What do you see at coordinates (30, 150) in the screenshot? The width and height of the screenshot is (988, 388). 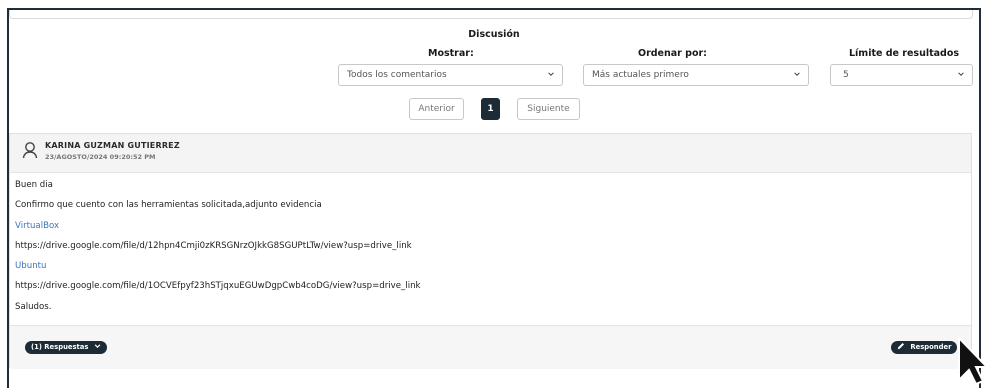 I see `user-icon` at bounding box center [30, 150].